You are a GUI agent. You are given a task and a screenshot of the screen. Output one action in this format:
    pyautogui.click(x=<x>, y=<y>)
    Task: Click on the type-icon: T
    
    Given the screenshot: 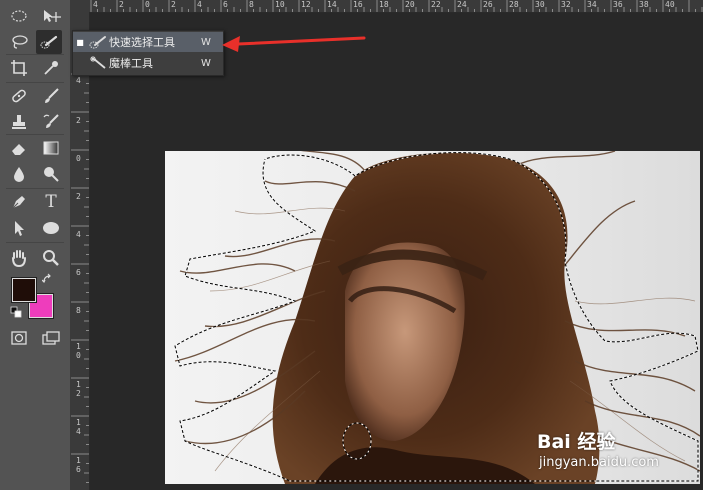 What is the action you would take?
    pyautogui.click(x=51, y=201)
    